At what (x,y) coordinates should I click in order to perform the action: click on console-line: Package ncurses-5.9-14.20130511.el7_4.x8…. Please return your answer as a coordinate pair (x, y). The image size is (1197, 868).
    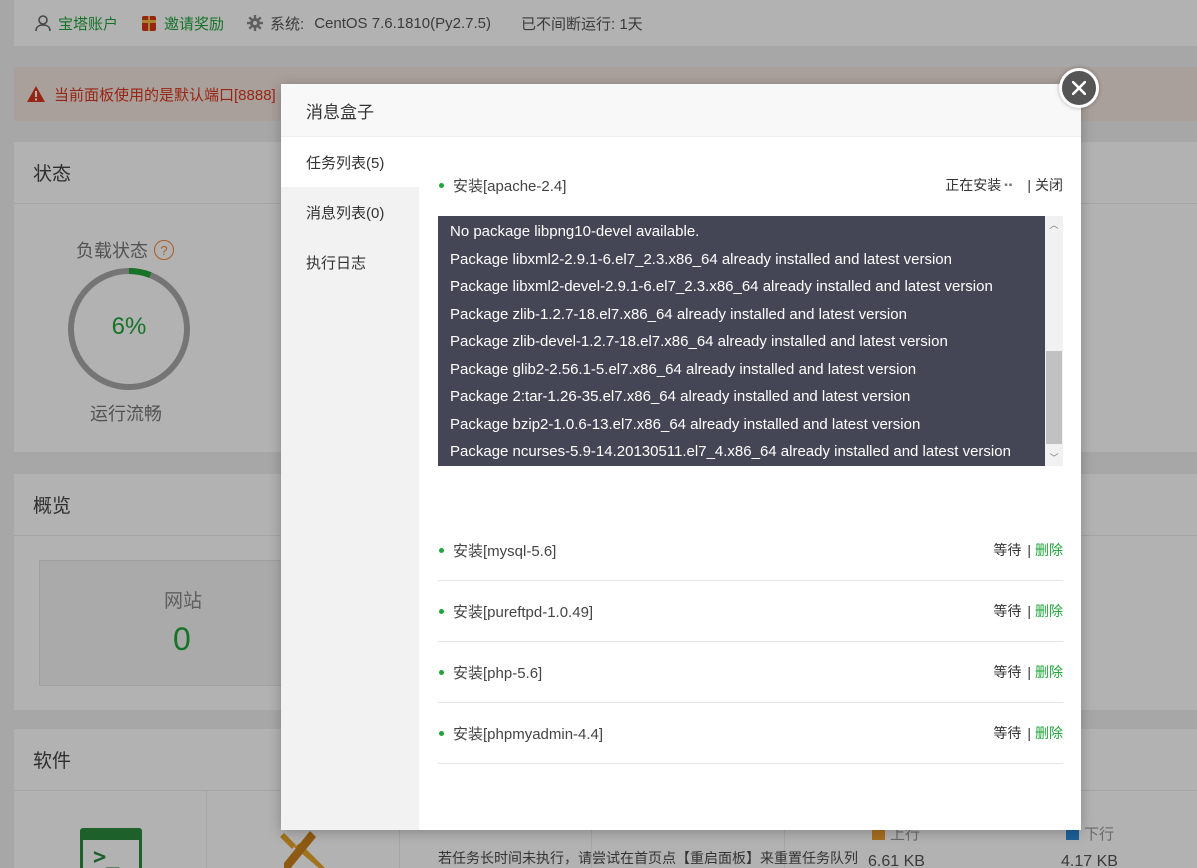
    Looking at the image, I should click on (730, 451).